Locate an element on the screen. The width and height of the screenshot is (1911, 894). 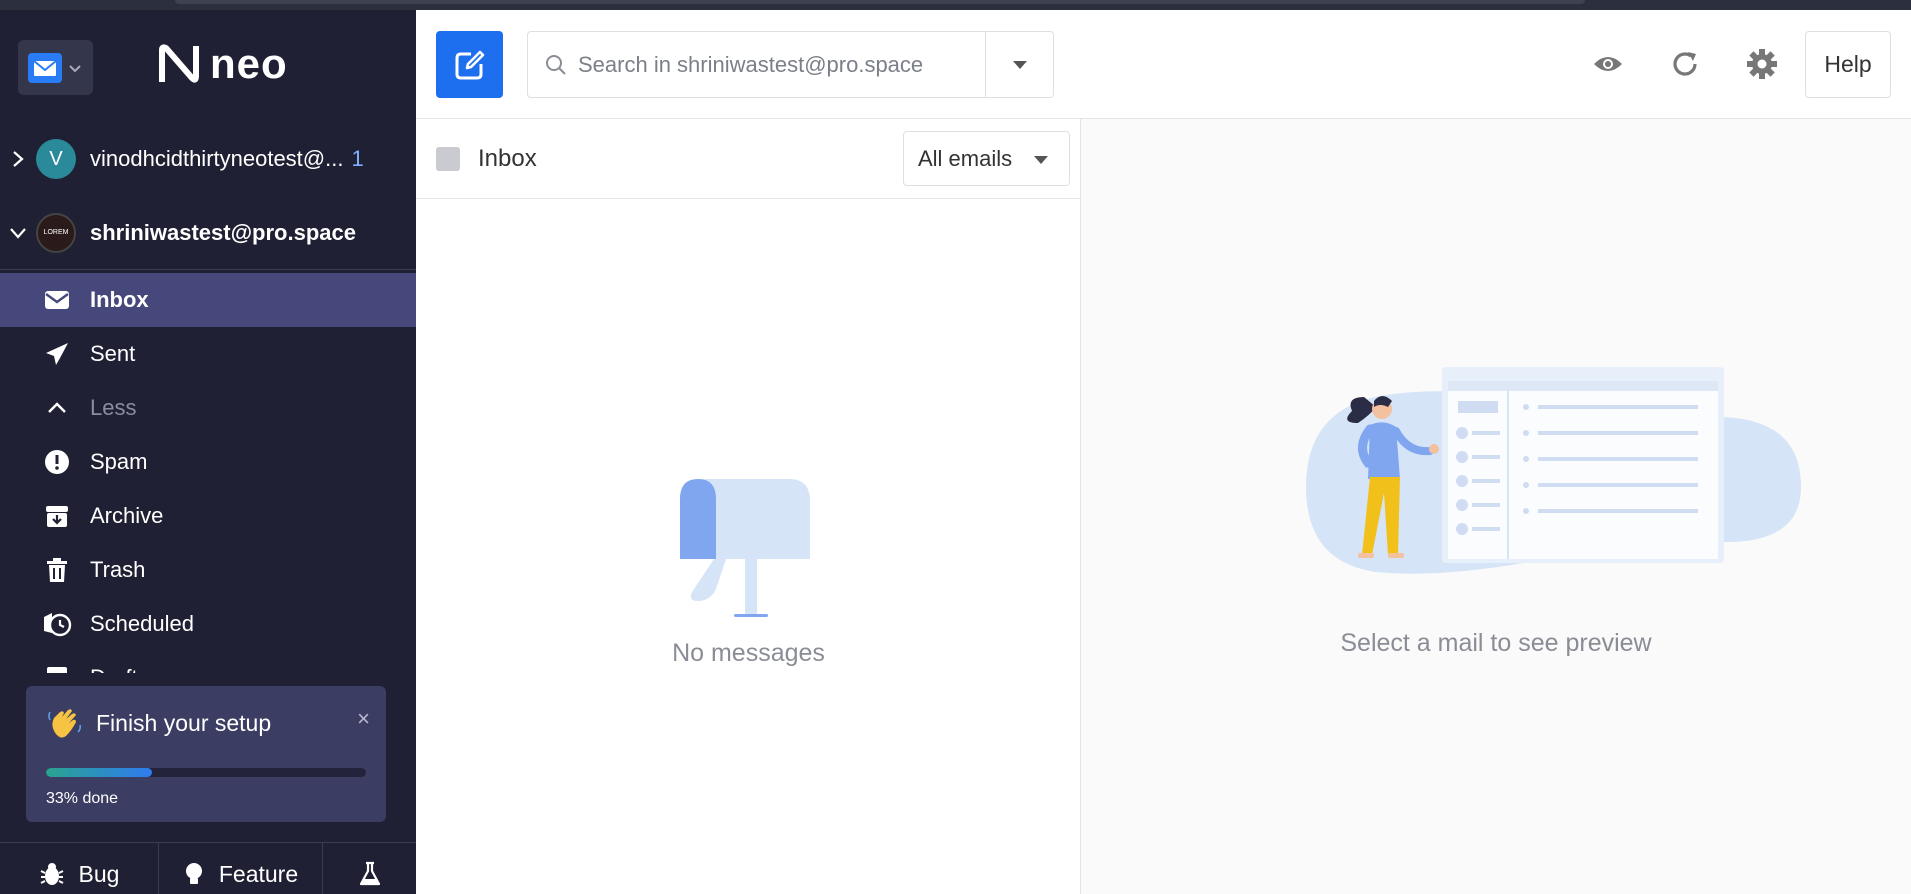
draft-icon is located at coordinates (57, 668).